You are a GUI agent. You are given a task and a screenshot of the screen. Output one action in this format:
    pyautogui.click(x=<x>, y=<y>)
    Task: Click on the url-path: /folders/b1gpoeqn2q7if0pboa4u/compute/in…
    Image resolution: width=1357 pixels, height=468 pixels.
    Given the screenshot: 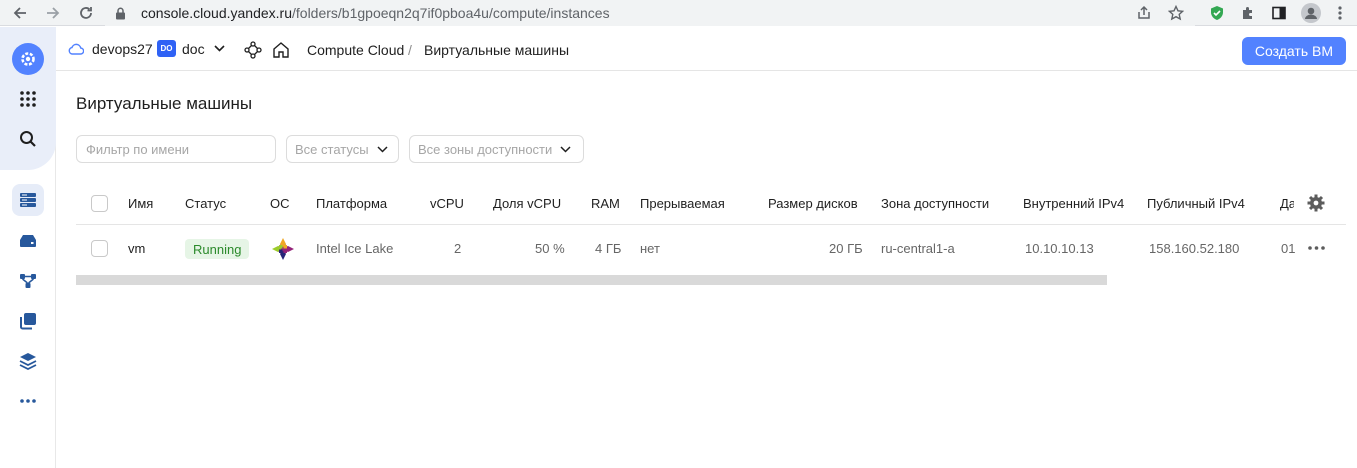 What is the action you would take?
    pyautogui.click(x=451, y=13)
    